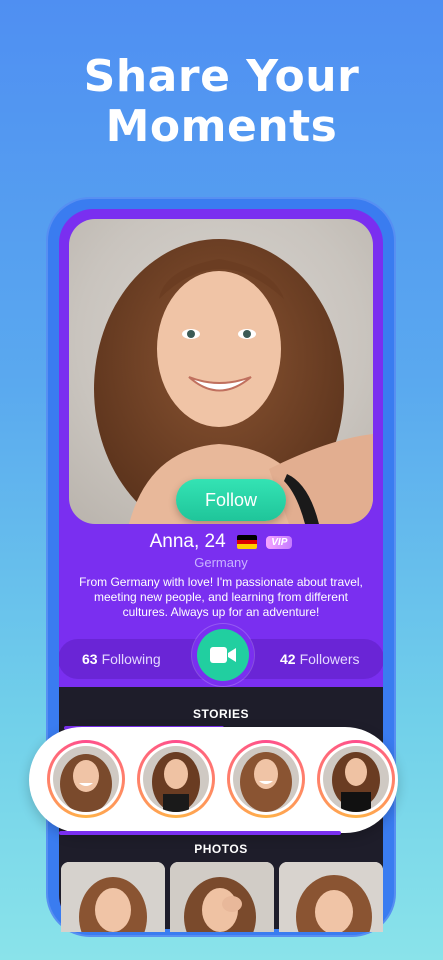 This screenshot has height=960, width=443. Describe the element at coordinates (288, 659) in the screenshot. I see `followers-count: 42` at that location.